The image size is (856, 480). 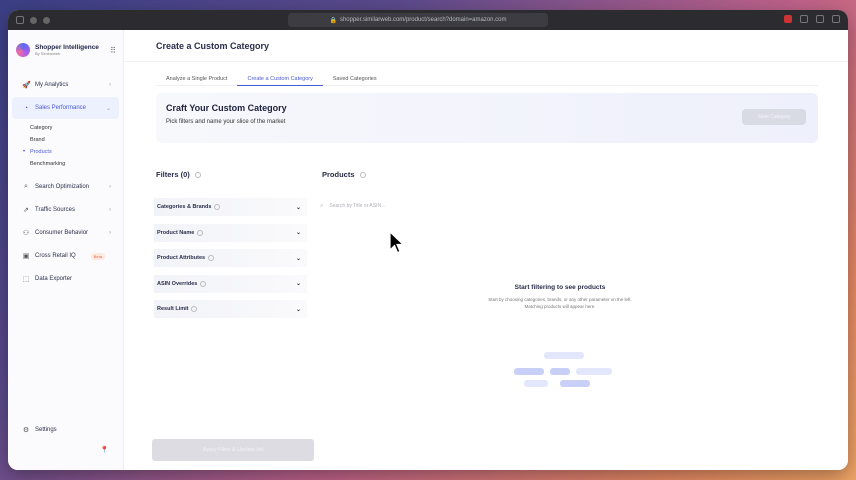 I want to click on export-icon: ⬚, so click(x=26, y=279).